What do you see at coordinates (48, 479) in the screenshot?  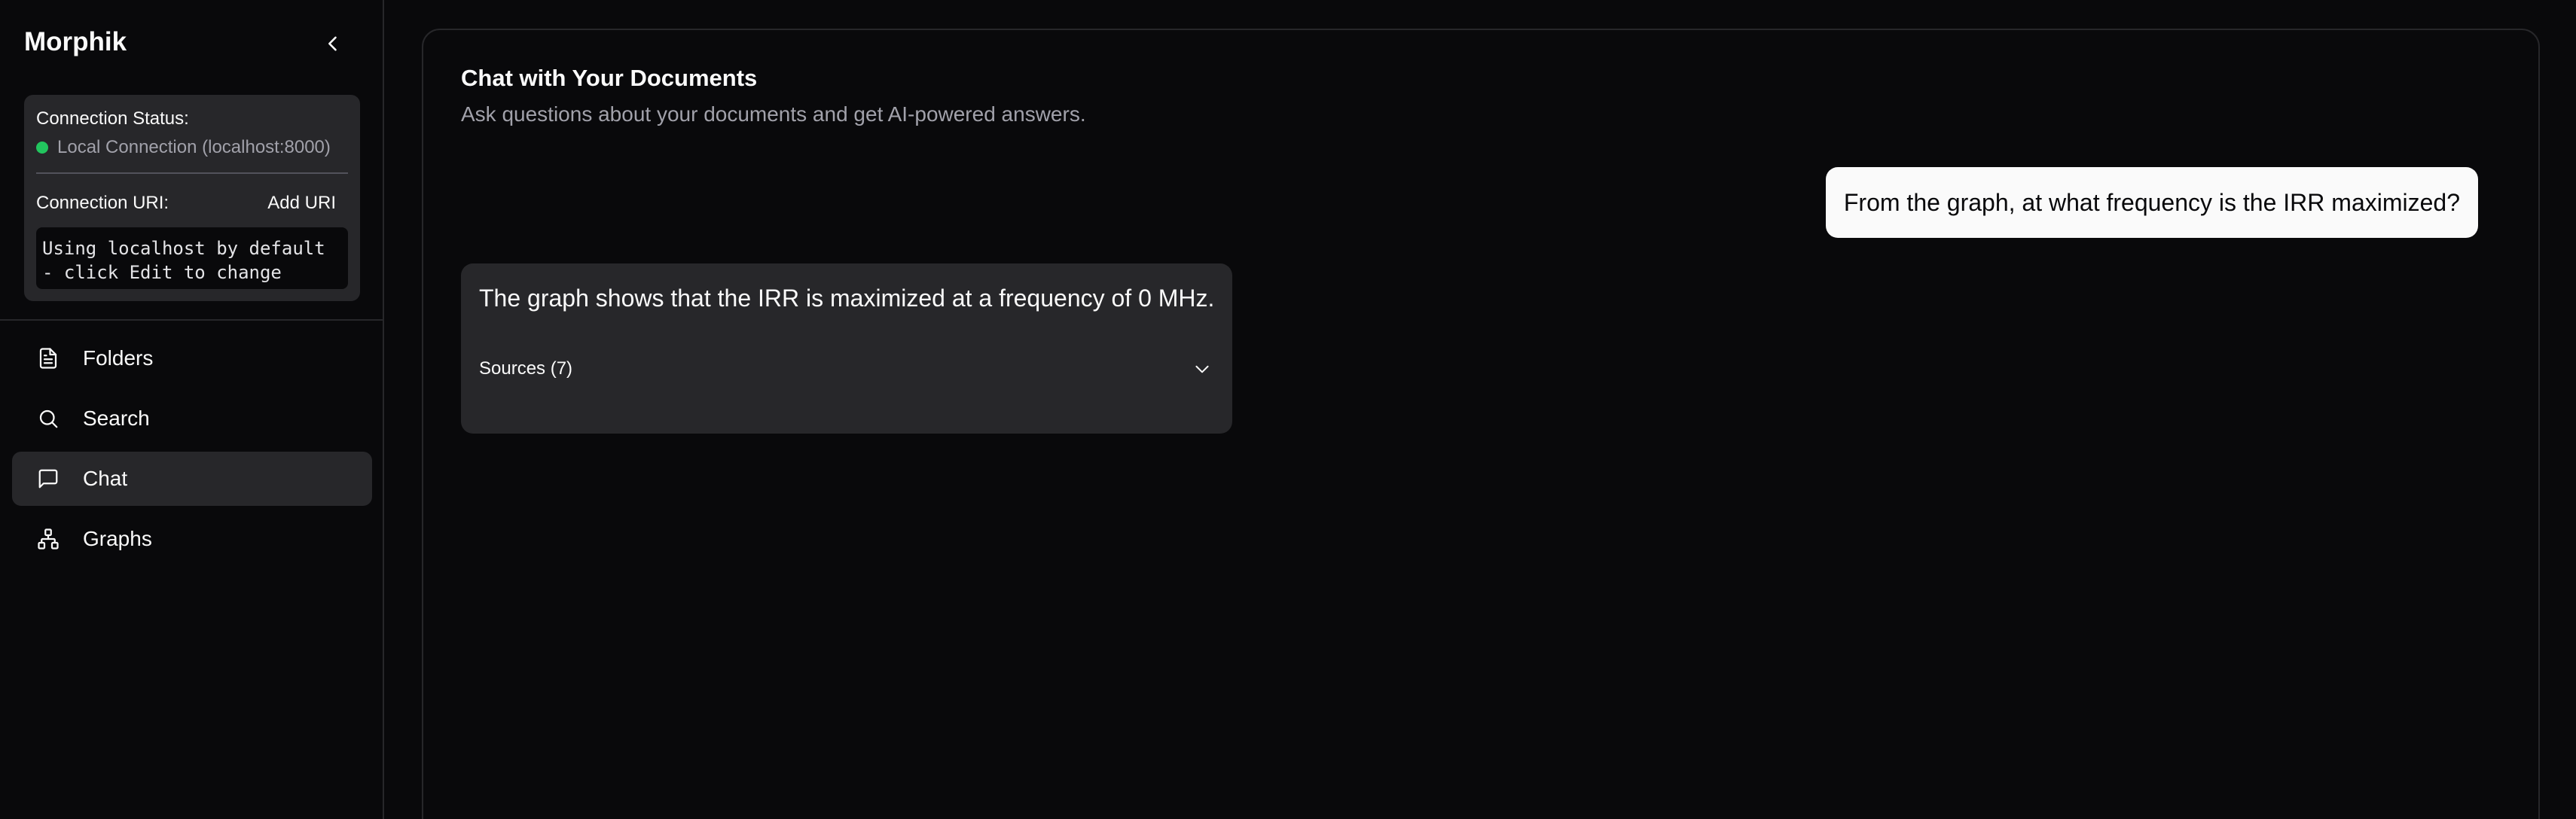 I see `chat-icon` at bounding box center [48, 479].